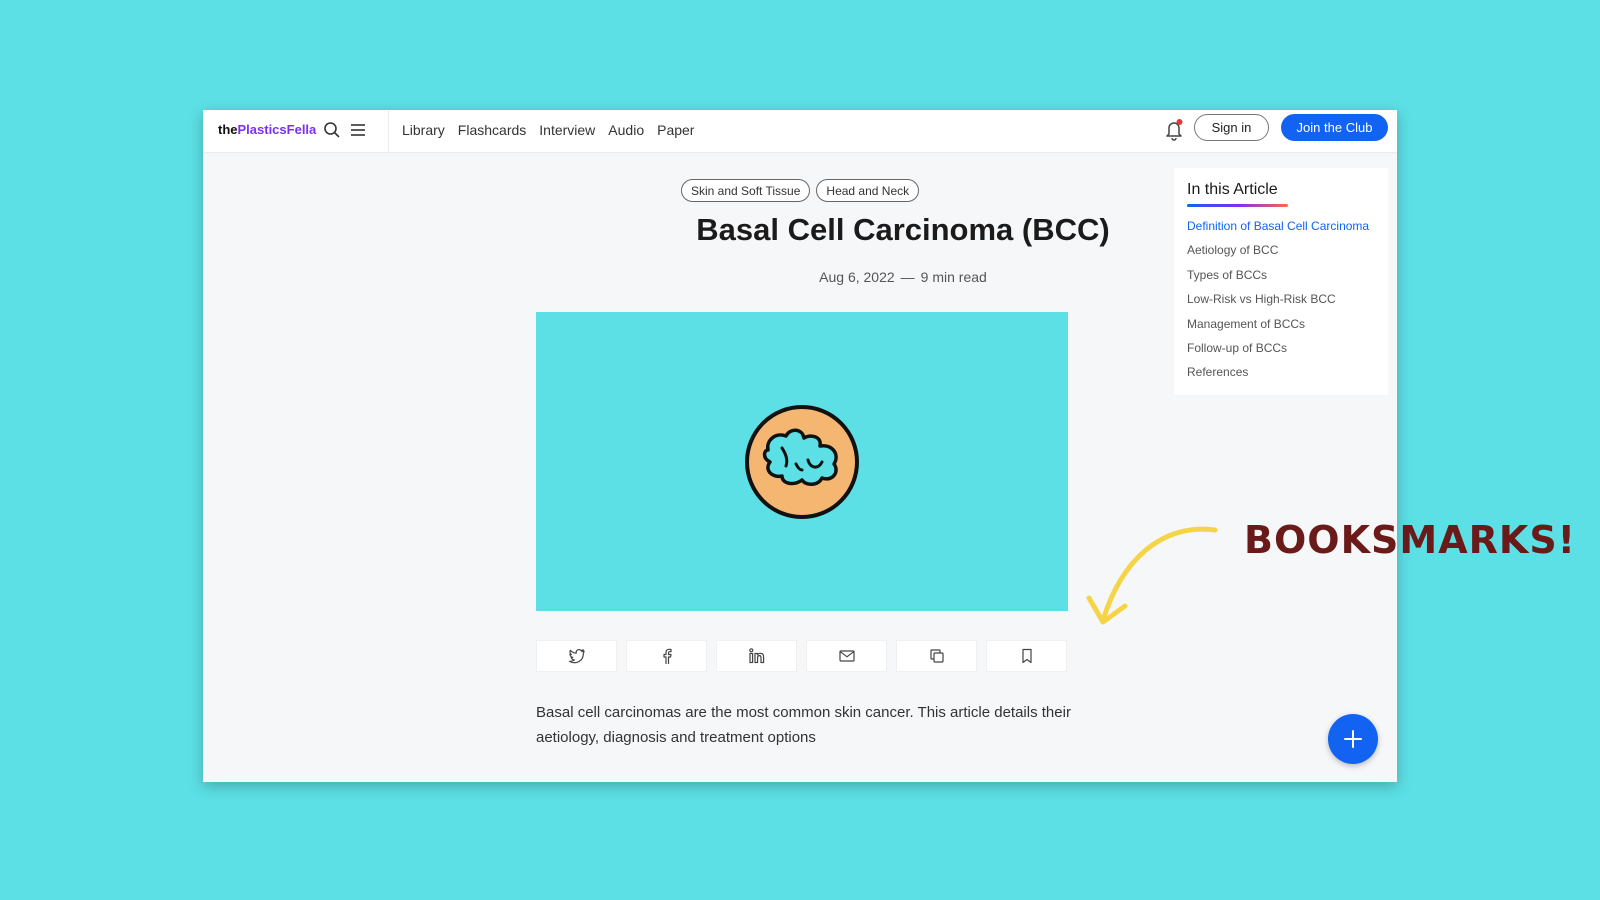 The height and width of the screenshot is (900, 1600). Describe the element at coordinates (801, 656) in the screenshot. I see `share-bar` at that location.